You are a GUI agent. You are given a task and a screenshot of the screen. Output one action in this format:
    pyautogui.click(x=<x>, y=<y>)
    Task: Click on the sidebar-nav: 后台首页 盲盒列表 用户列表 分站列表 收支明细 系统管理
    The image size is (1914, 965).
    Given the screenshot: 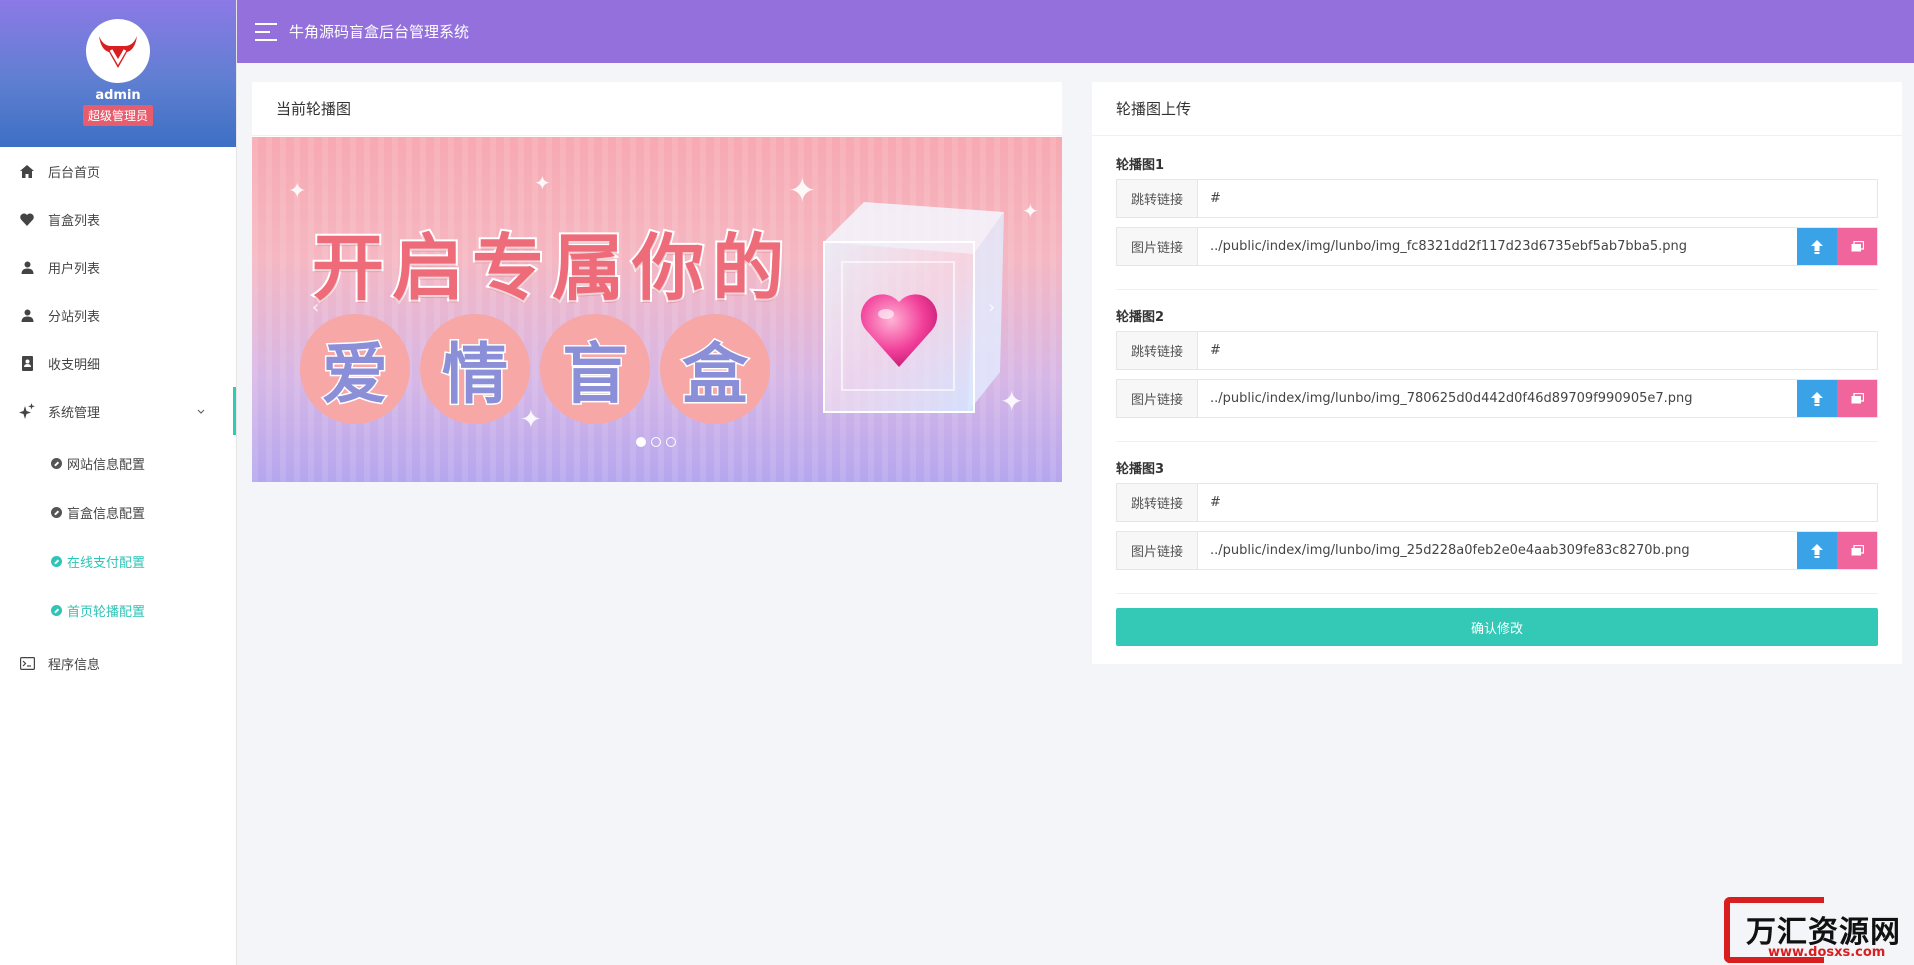 What is the action you would take?
    pyautogui.click(x=118, y=291)
    